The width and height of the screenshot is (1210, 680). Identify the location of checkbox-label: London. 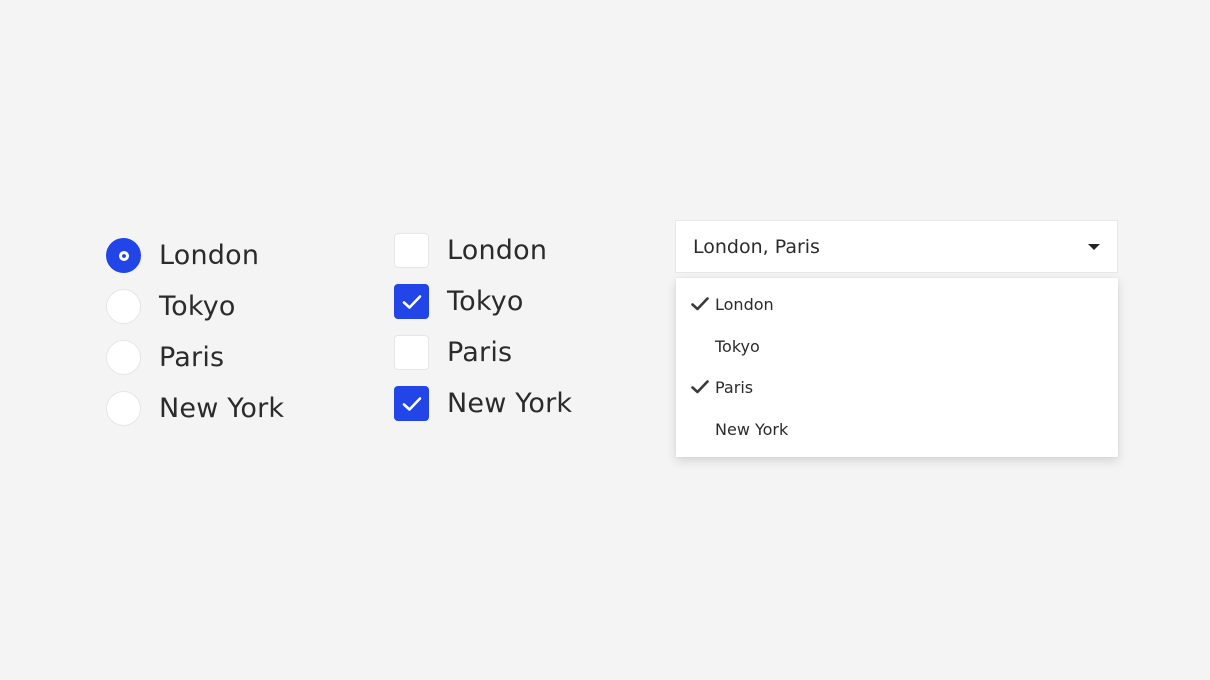
(497, 250).